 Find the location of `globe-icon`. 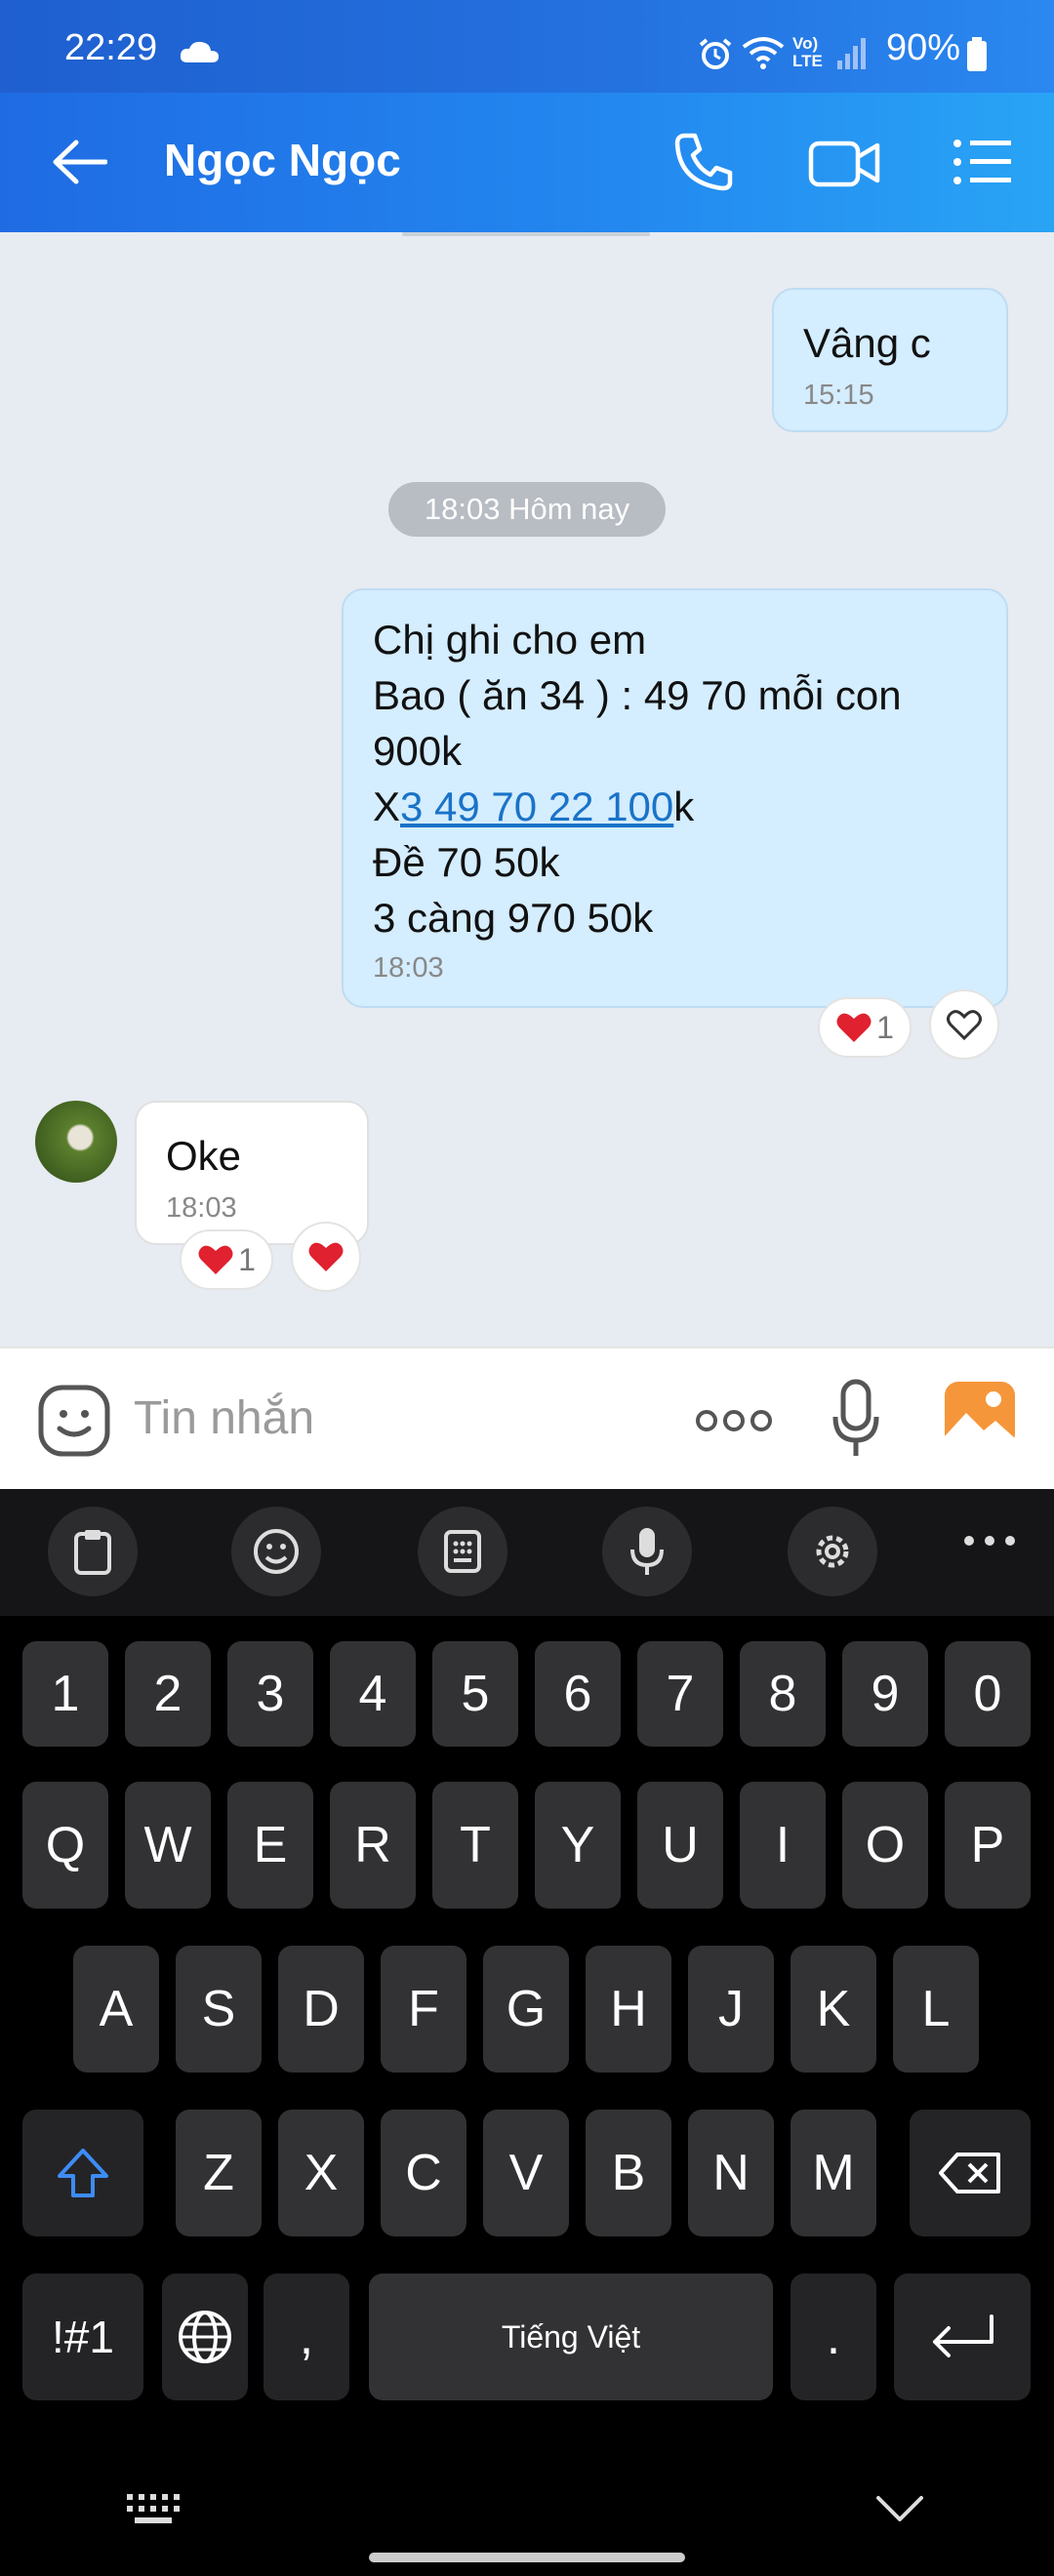

globe-icon is located at coordinates (205, 2337).